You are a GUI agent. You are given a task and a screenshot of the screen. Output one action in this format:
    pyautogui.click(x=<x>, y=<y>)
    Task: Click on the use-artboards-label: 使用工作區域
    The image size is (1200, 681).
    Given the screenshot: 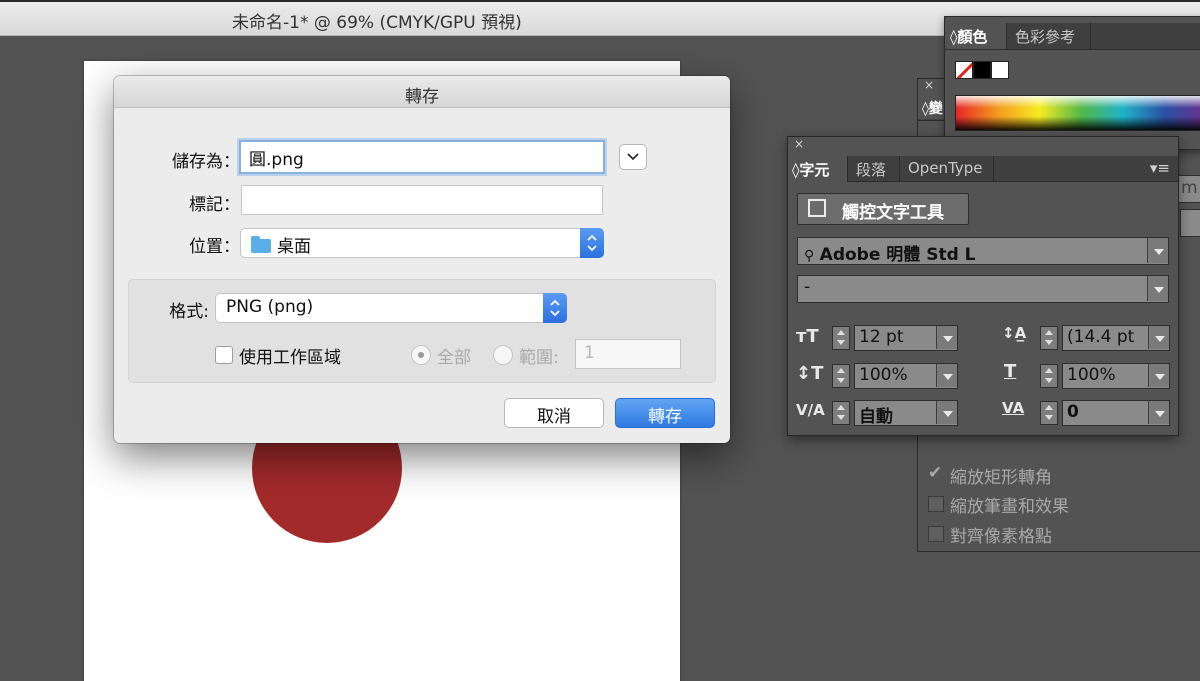 What is the action you would take?
    pyautogui.click(x=290, y=358)
    